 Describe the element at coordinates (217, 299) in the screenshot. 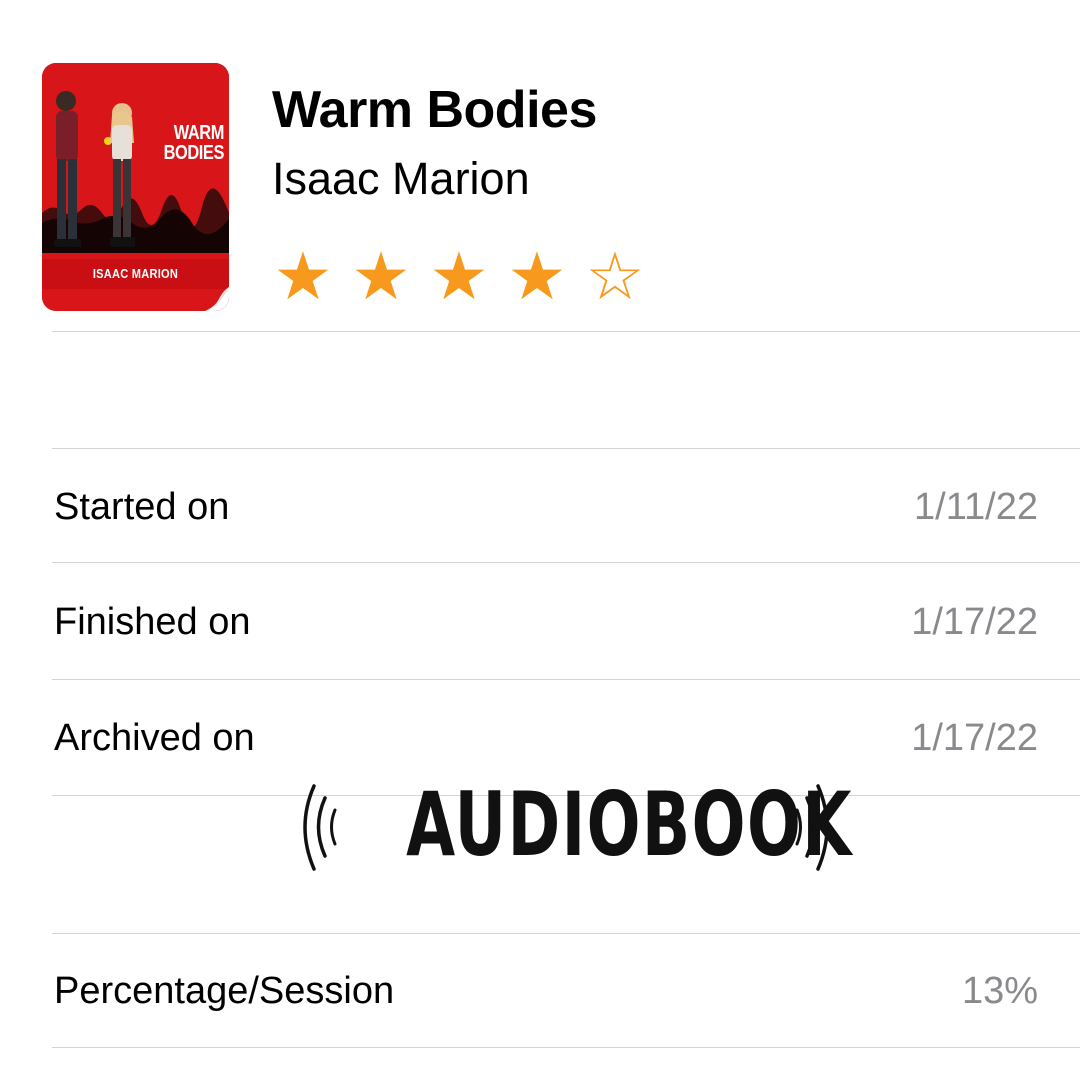

I see `page-curl-icon` at that location.